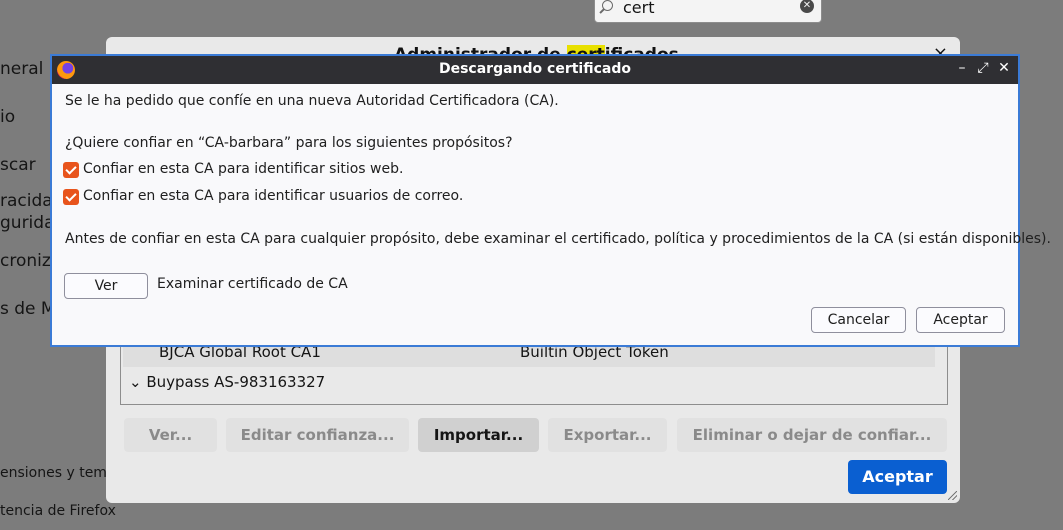 The height and width of the screenshot is (530, 1063). Describe the element at coordinates (106, 286) in the screenshot. I see `view-button: Ver` at that location.